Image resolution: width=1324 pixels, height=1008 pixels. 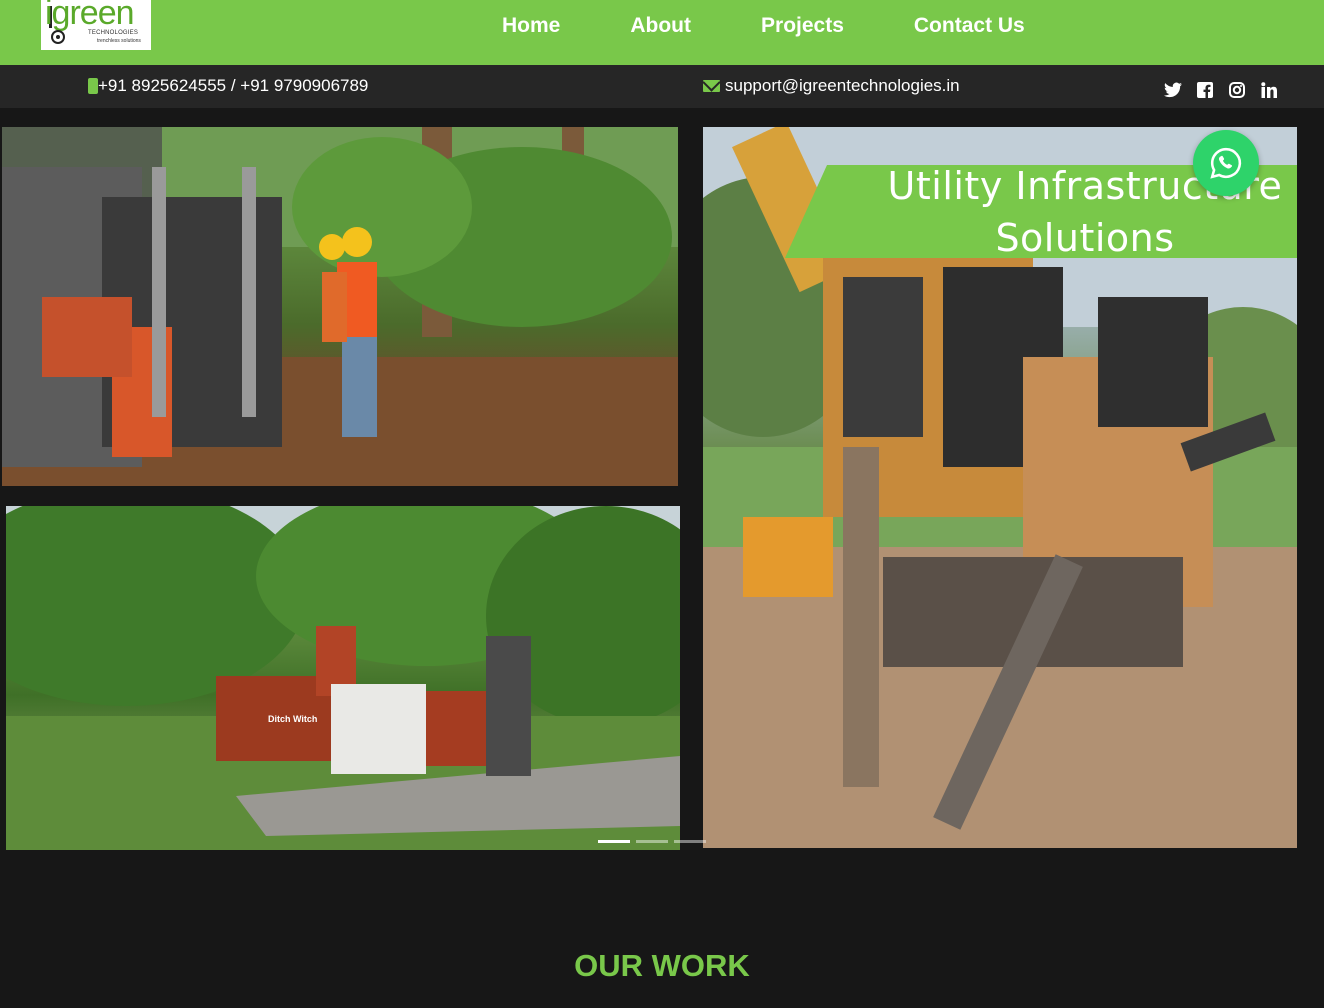 I want to click on email-contact: support@igreentechnologies.in, so click(x=831, y=86).